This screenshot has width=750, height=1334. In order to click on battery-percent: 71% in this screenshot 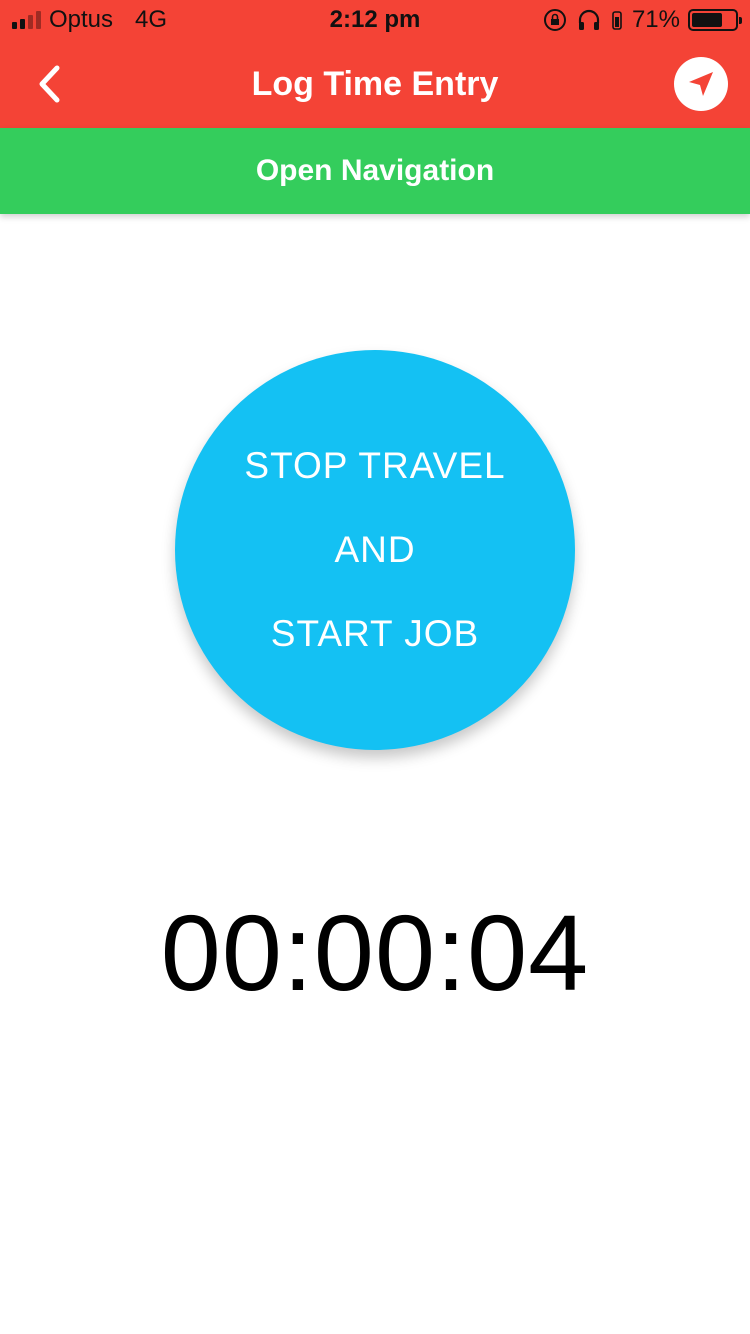, I will do `click(655, 19)`.